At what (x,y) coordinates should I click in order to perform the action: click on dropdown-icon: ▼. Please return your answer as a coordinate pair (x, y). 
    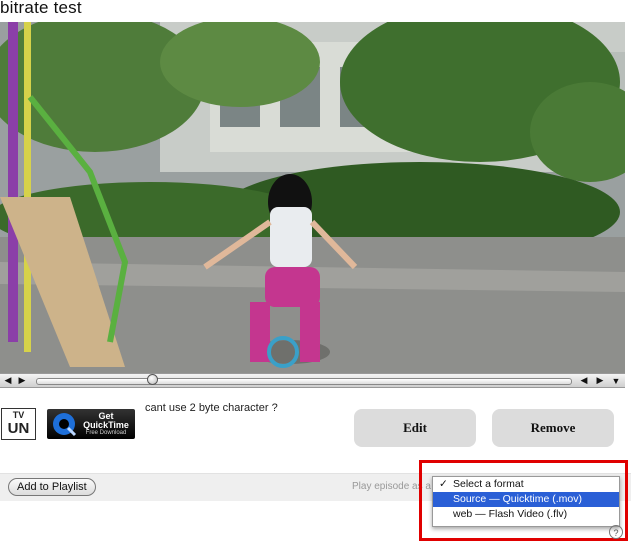
    Looking at the image, I should click on (616, 380).